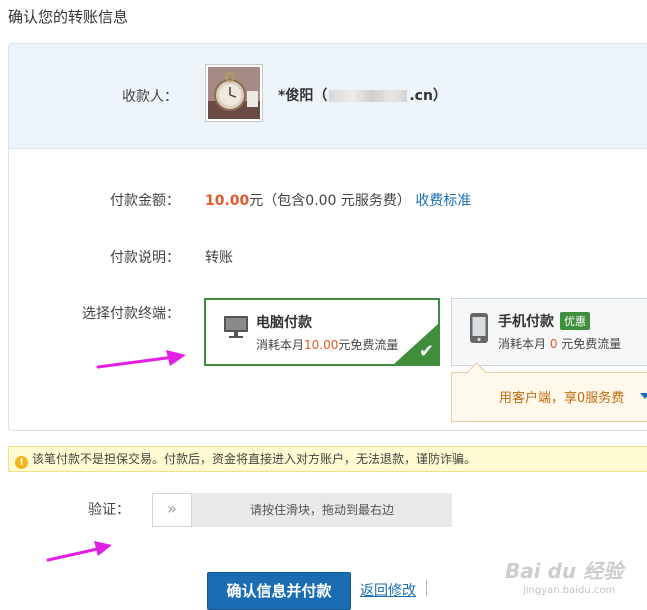  Describe the element at coordinates (131, 314) in the screenshot. I see `terminal-label: 选择付款终端：` at that location.